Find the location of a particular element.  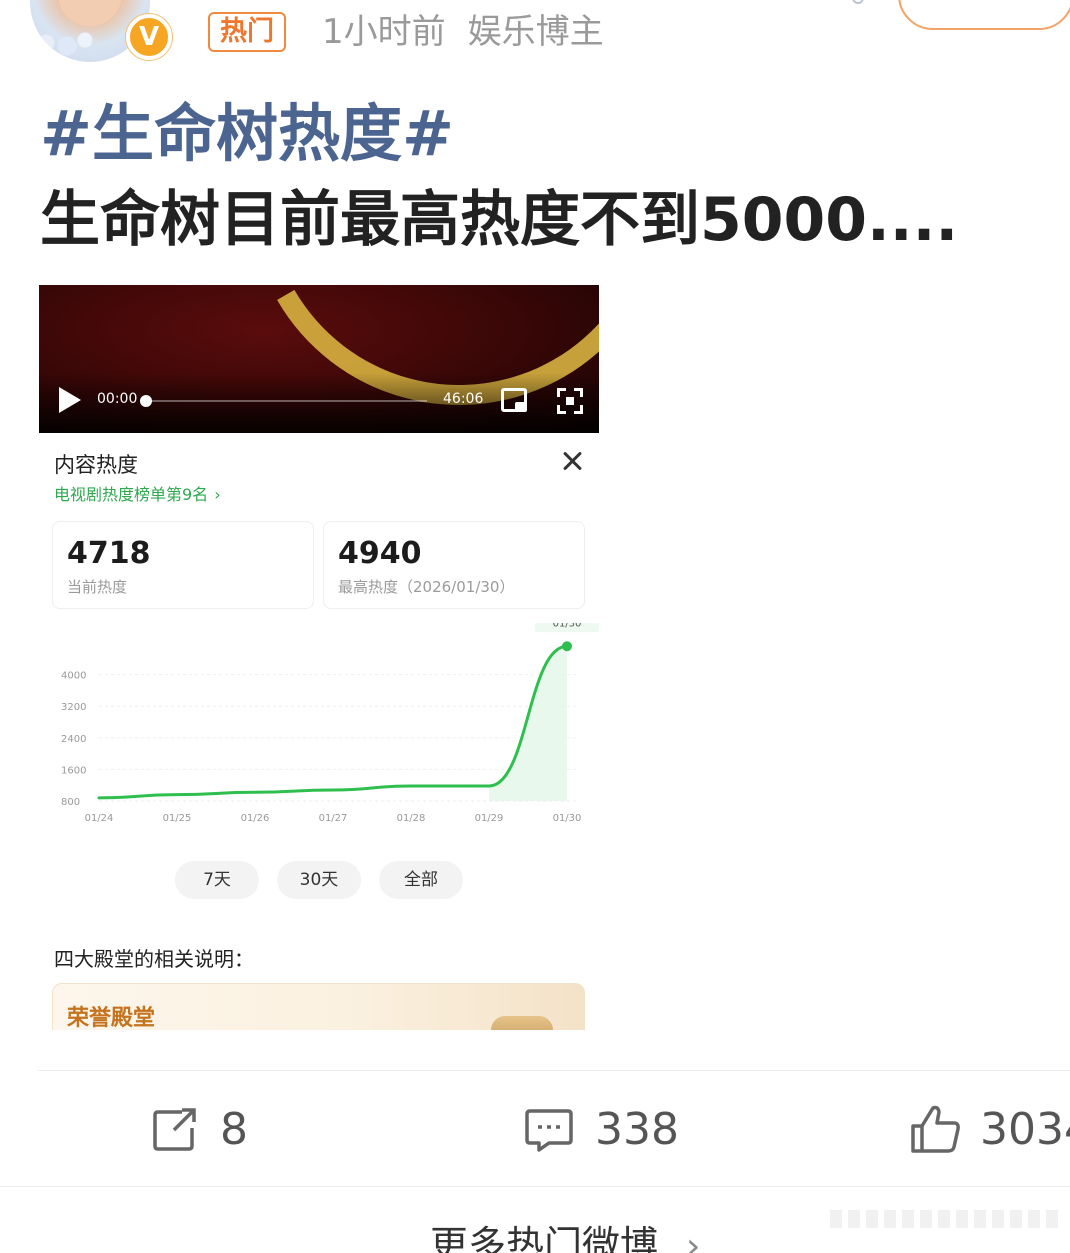

honor-hall-title: 荣誉殿堂 is located at coordinates (111, 1018).